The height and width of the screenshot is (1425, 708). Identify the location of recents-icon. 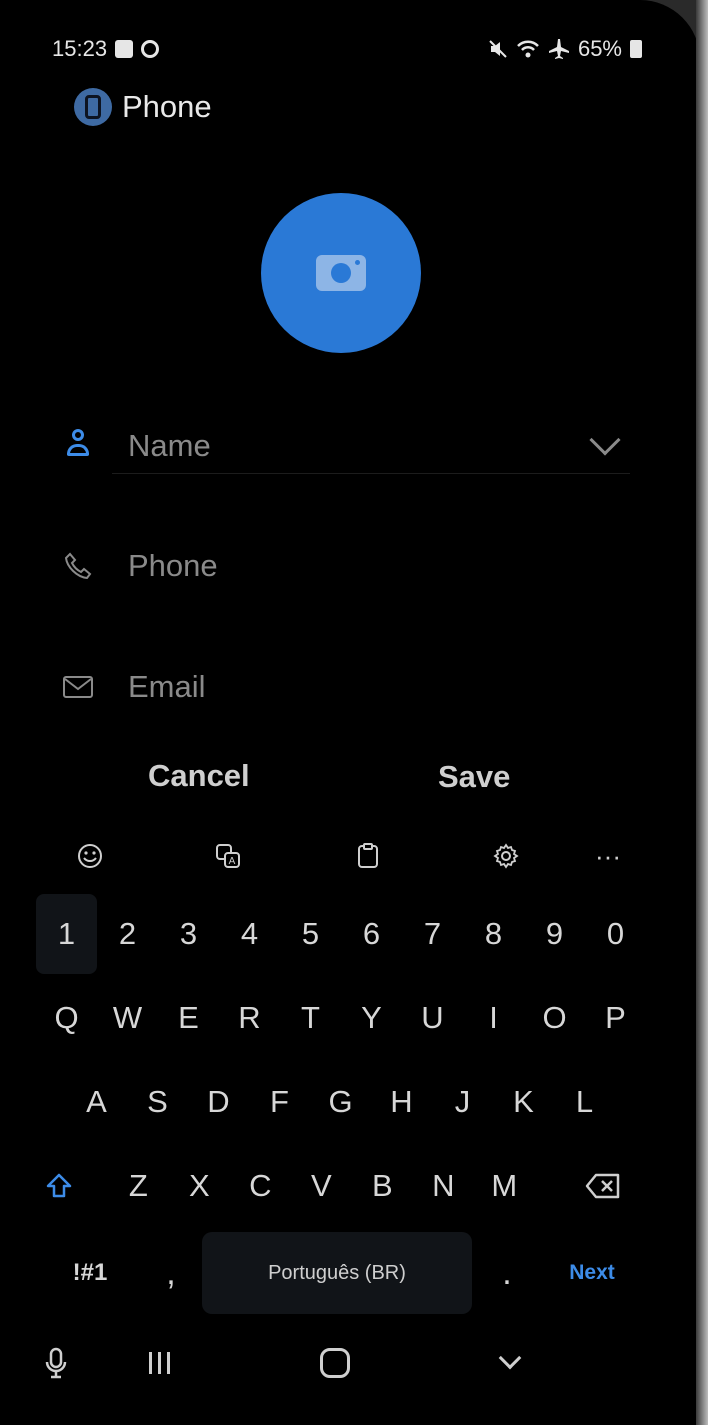
(159, 1363).